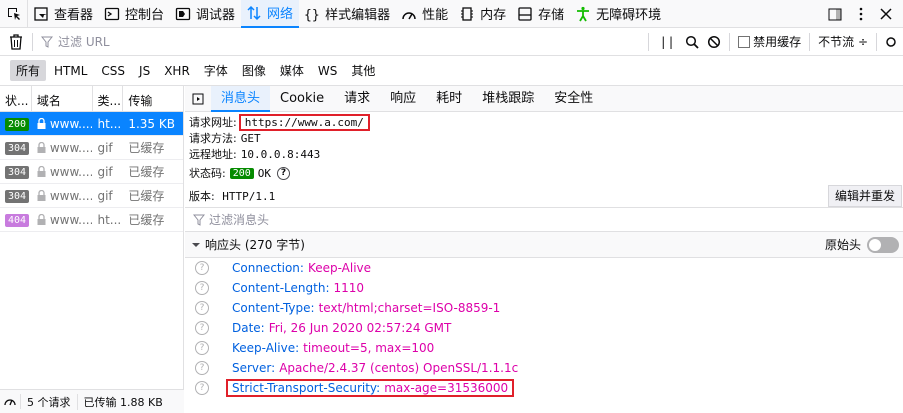 The width and height of the screenshot is (903, 413). I want to click on header-filter-input: 过滤消息头, so click(544, 220).